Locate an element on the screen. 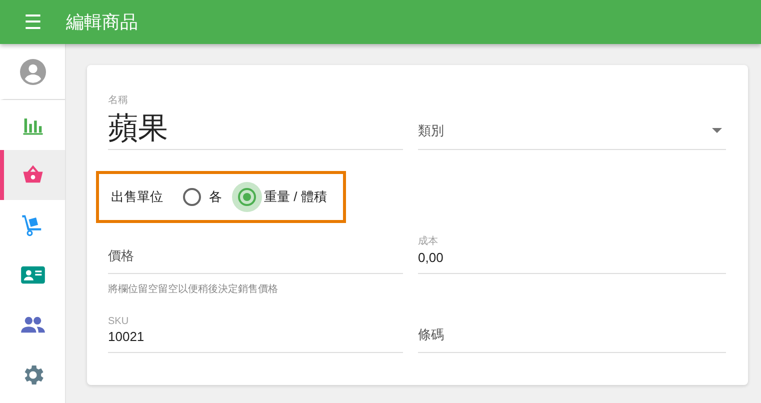 The height and width of the screenshot is (403, 761). field-value: 10021 is located at coordinates (127, 337).